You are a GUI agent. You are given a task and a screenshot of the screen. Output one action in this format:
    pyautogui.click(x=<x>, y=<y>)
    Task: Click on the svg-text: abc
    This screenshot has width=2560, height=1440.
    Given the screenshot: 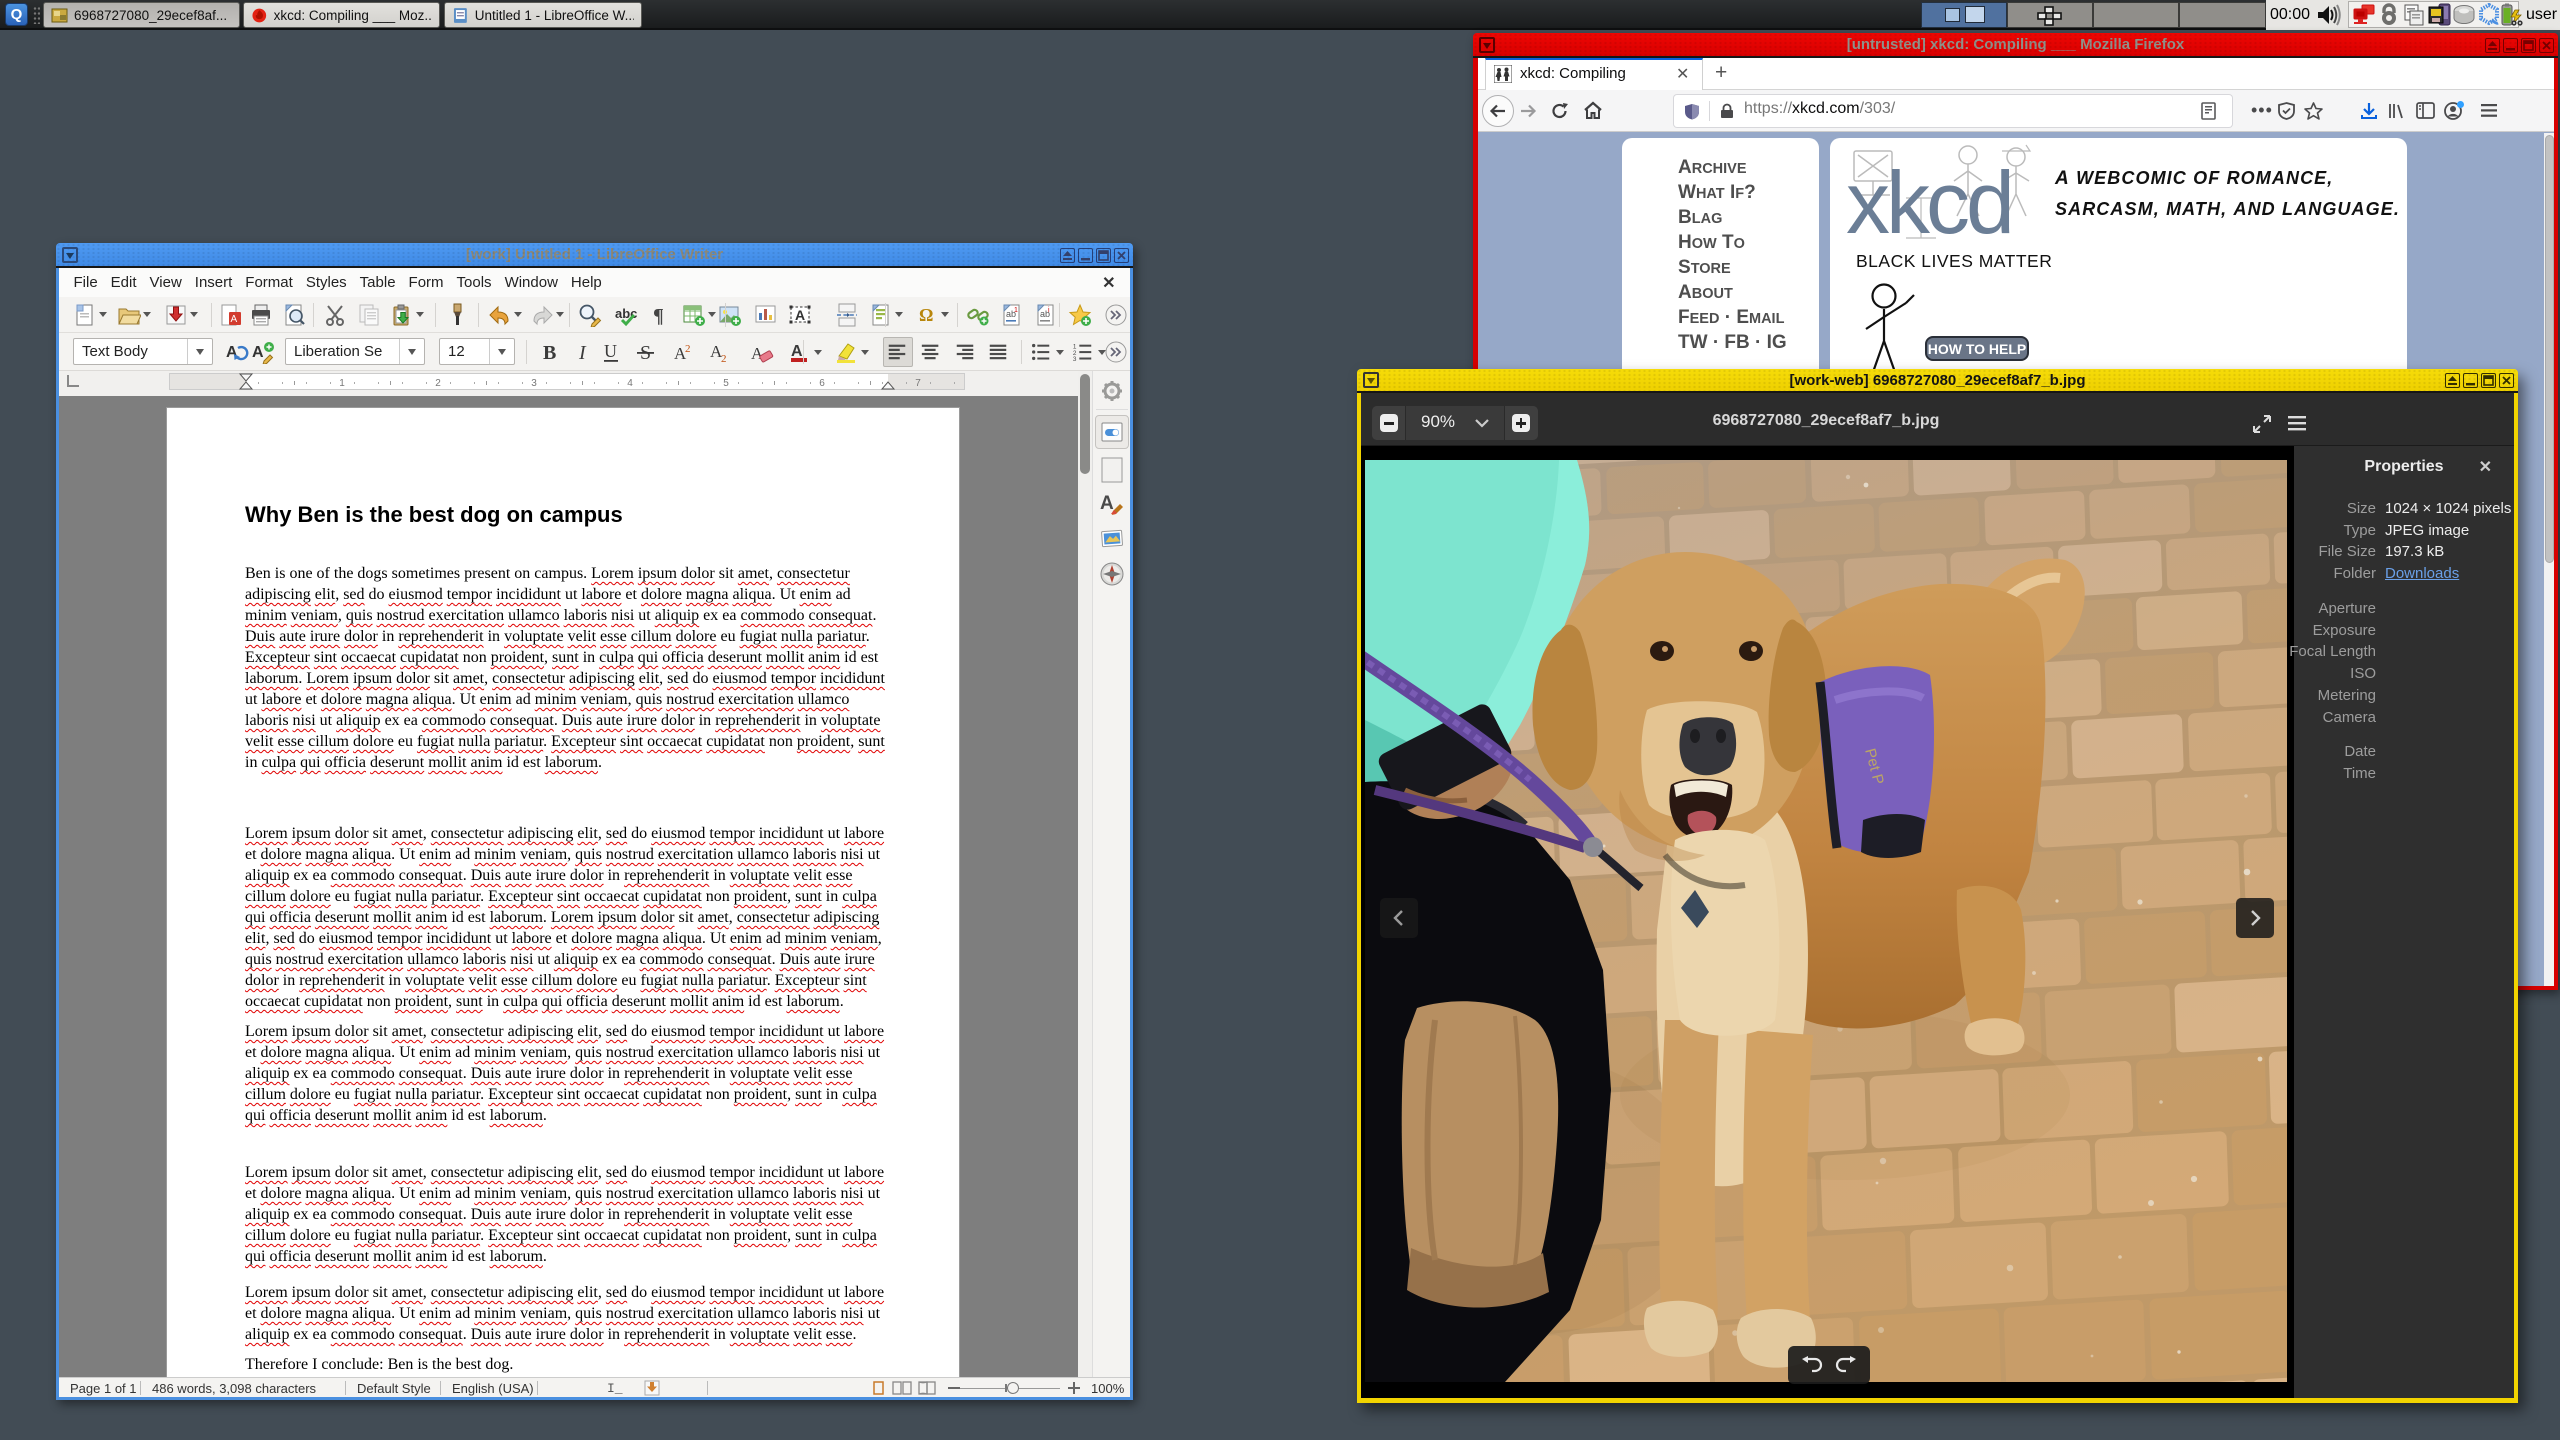 What is the action you would take?
    pyautogui.click(x=626, y=313)
    